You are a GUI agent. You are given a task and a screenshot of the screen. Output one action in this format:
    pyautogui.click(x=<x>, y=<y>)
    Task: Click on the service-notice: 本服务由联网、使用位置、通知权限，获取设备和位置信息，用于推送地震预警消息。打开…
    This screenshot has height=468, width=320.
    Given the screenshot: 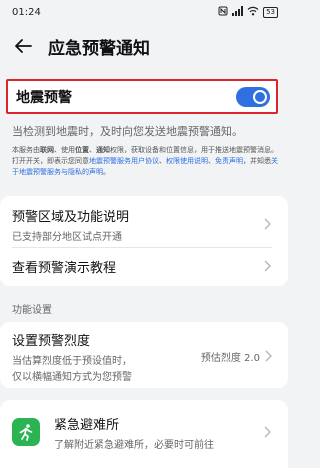 What is the action you would take?
    pyautogui.click(x=146, y=161)
    